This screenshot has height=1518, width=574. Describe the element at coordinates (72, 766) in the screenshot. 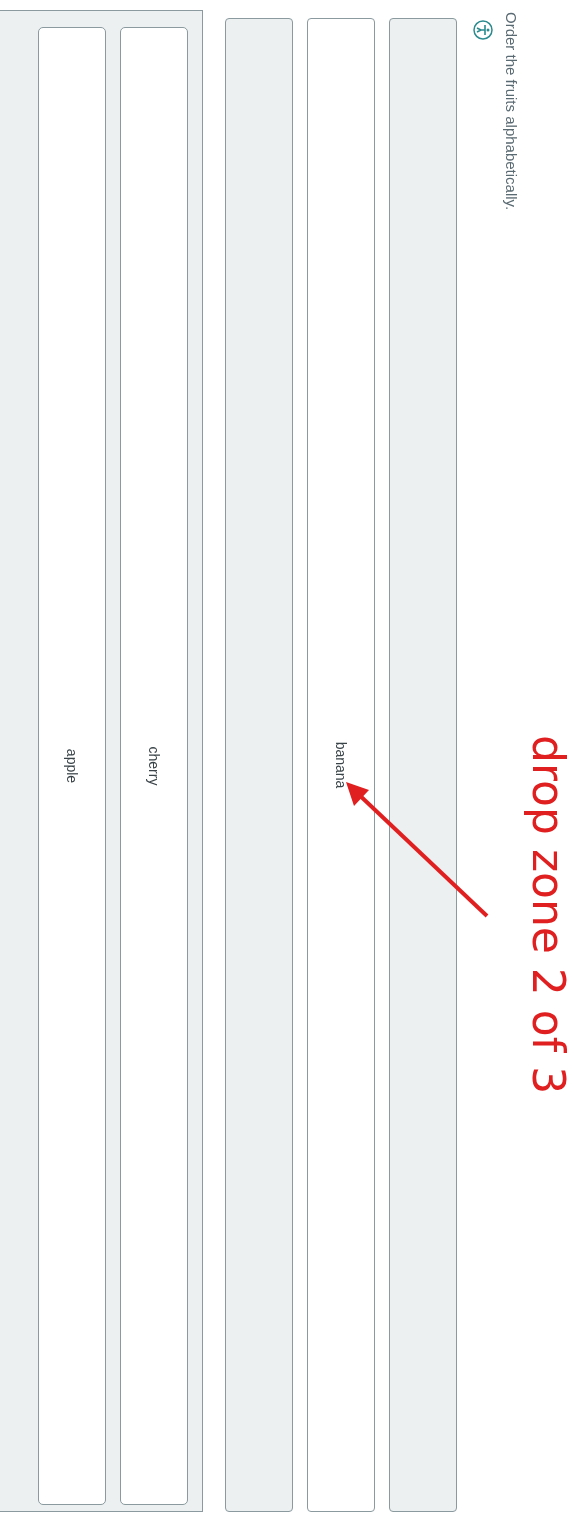

I see `draggable-item: apple` at that location.